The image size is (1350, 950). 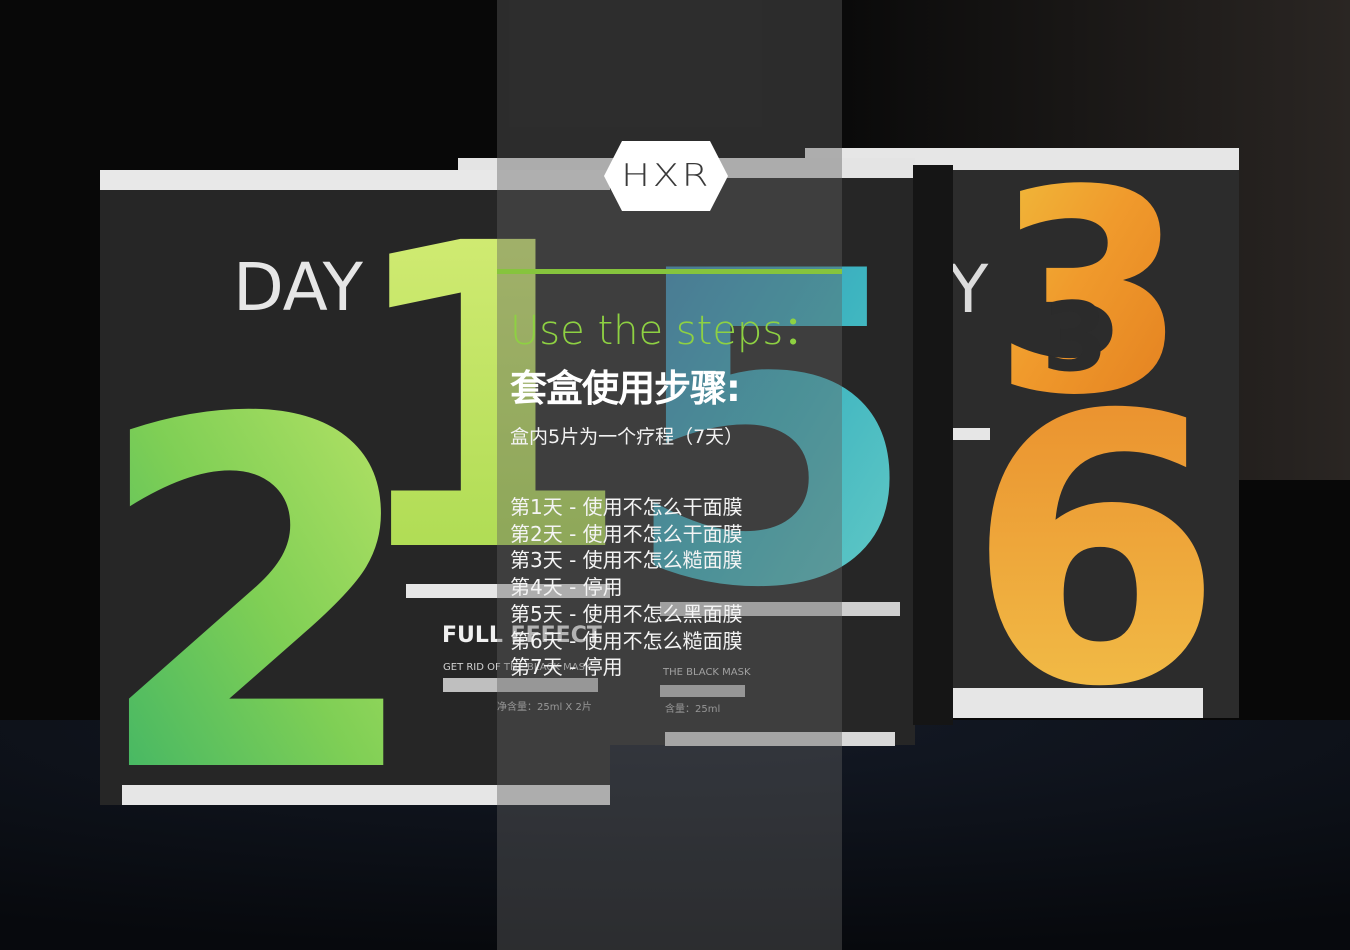 What do you see at coordinates (669, 271) in the screenshot?
I see `accent-divider` at bounding box center [669, 271].